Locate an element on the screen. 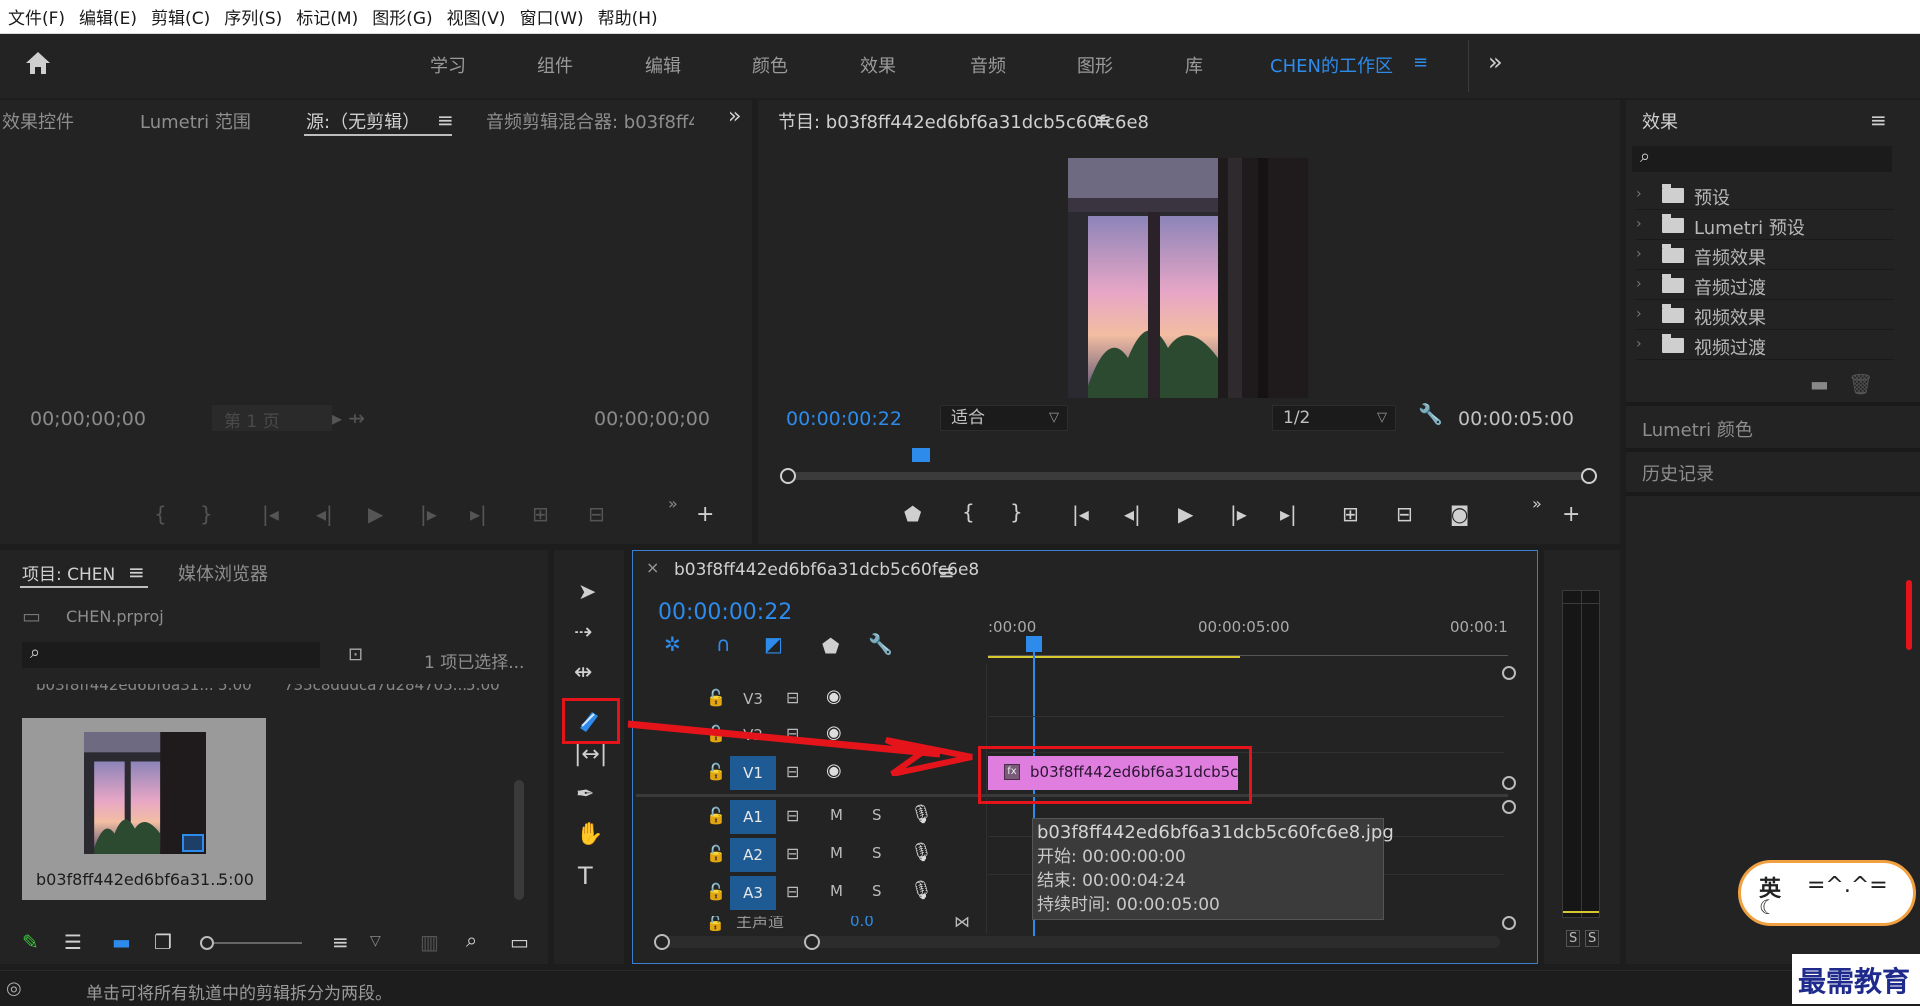 The width and height of the screenshot is (1920, 1006). tab-effect-controls: 效果控件 is located at coordinates (38, 121).